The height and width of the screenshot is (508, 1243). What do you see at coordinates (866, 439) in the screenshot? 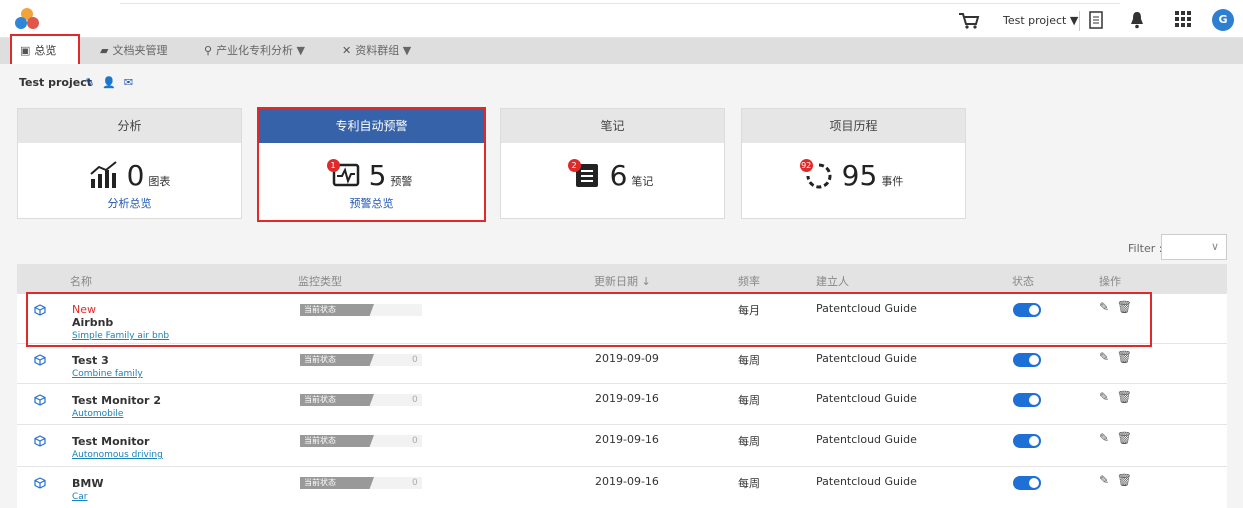
I see `creator: Patentcloud Guide` at bounding box center [866, 439].